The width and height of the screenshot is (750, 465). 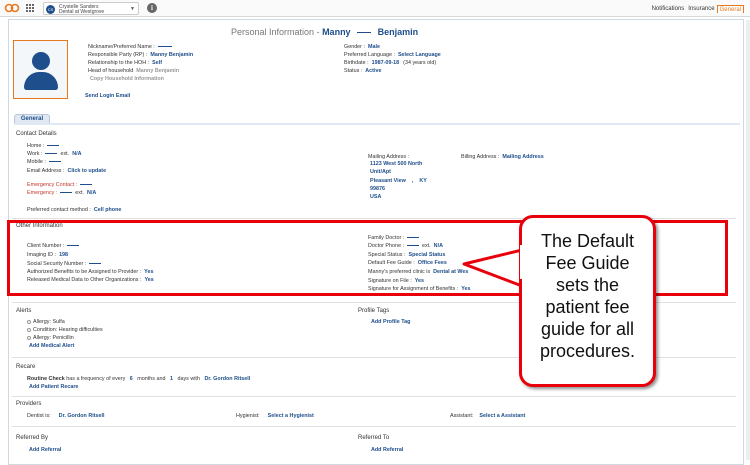 I want to click on work-phone-row: Work : ext. N/A, so click(x=54, y=154).